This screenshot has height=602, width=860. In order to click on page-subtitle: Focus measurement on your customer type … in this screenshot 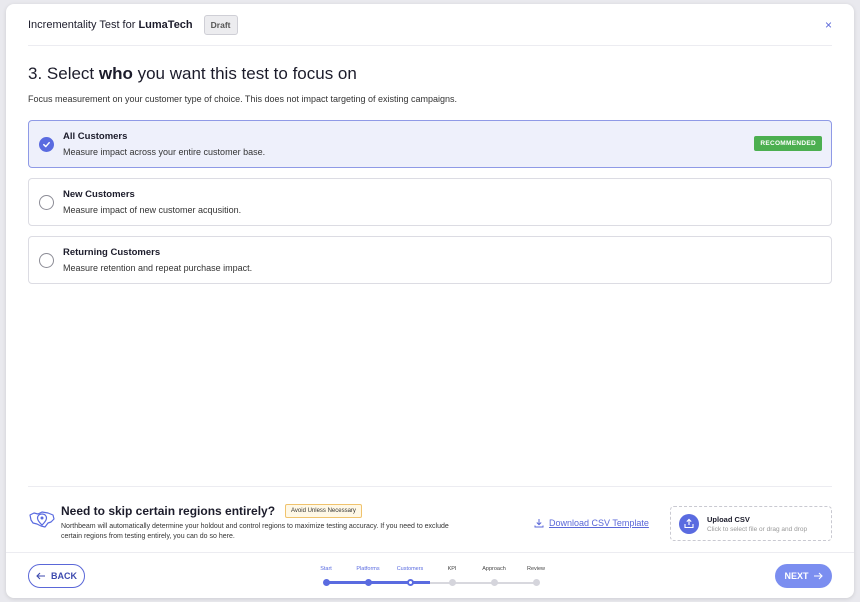, I will do `click(243, 99)`.